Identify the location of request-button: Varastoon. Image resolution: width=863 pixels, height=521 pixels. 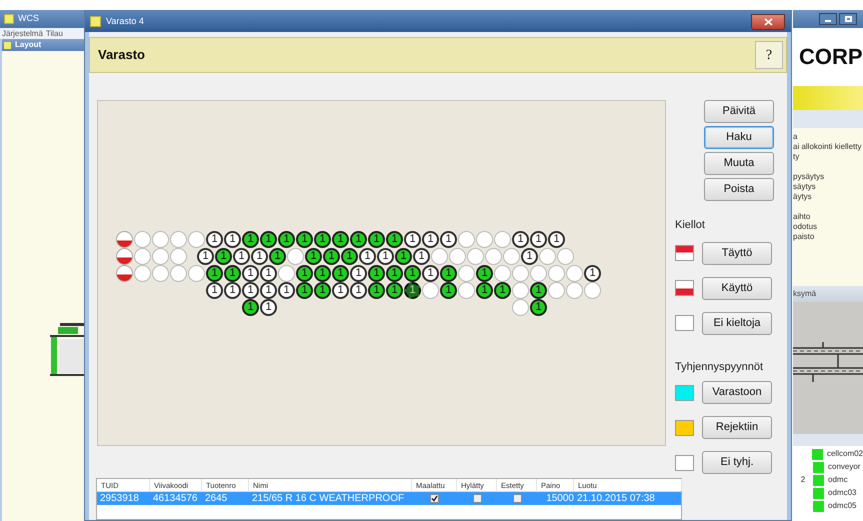
(737, 392).